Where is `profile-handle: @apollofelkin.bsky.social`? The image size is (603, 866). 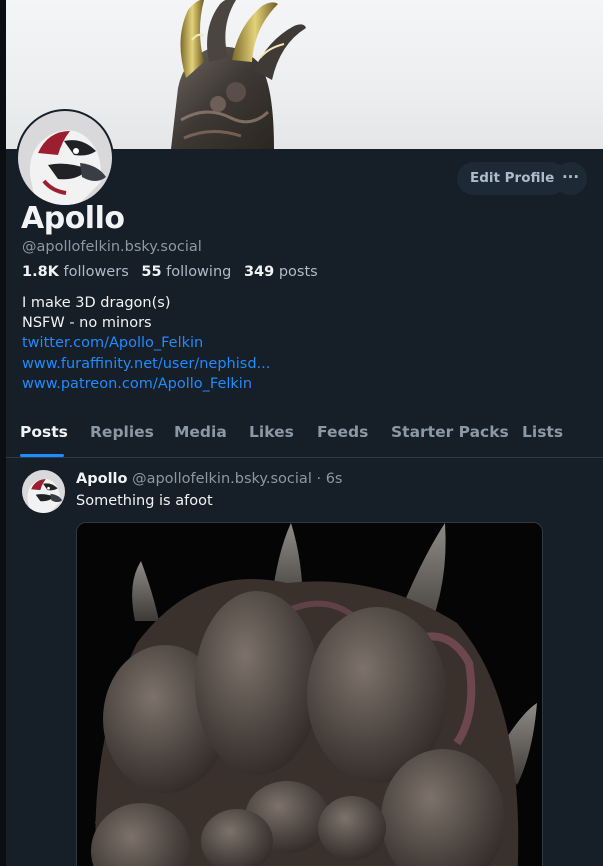 profile-handle: @apollofelkin.bsky.social is located at coordinates (112, 247).